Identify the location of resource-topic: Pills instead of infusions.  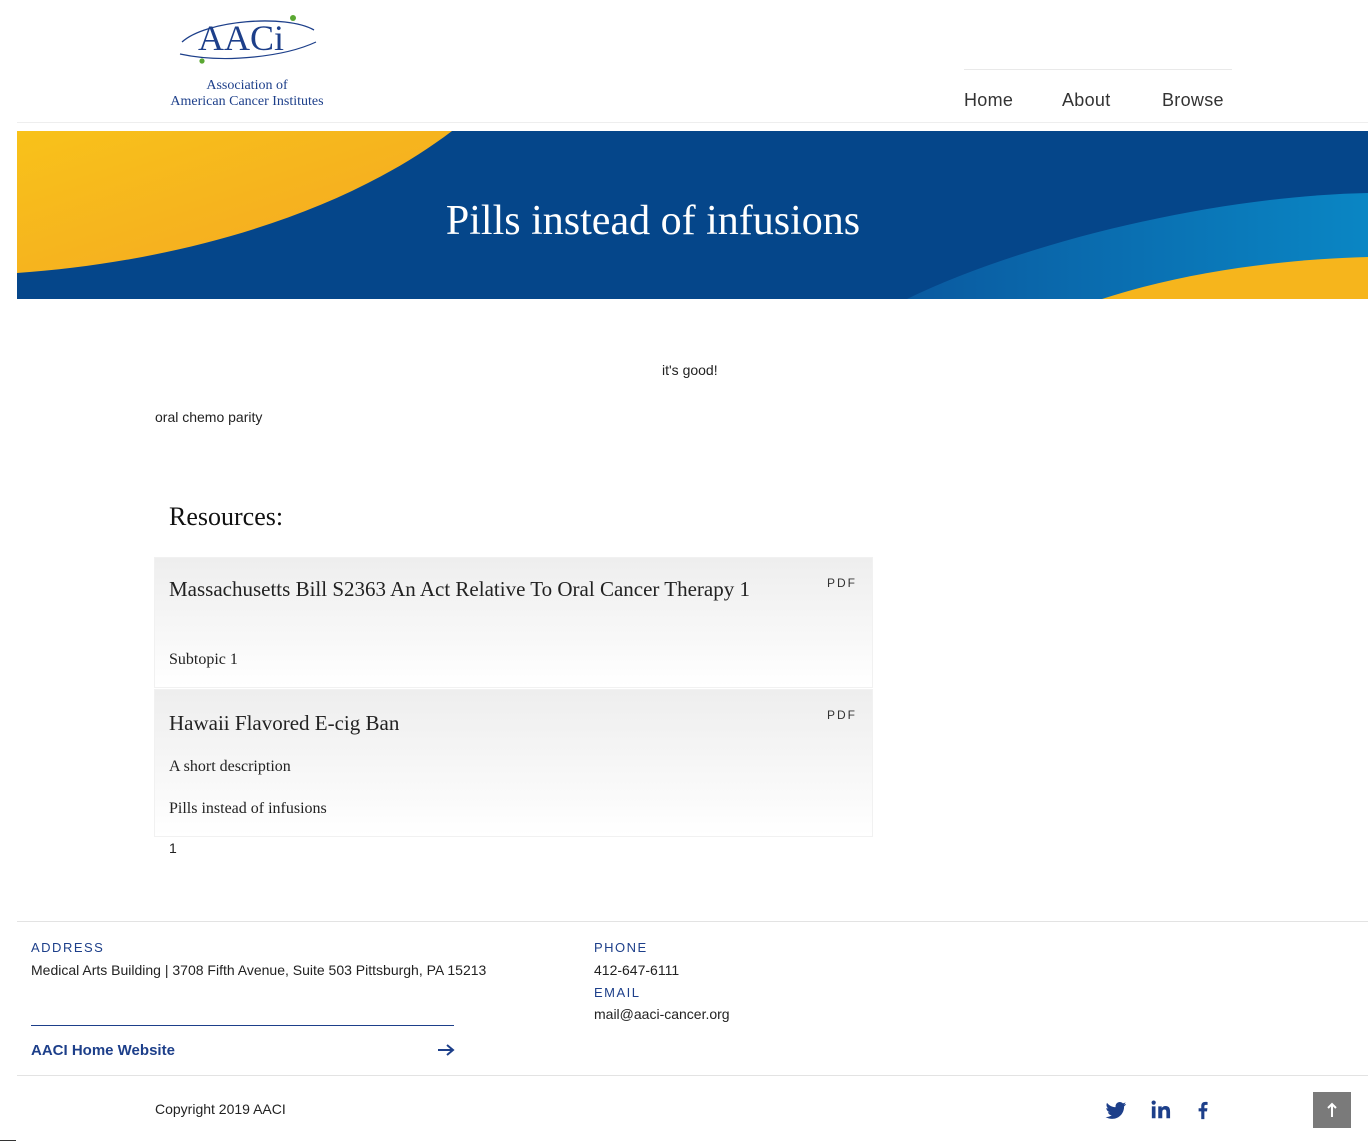
(248, 808).